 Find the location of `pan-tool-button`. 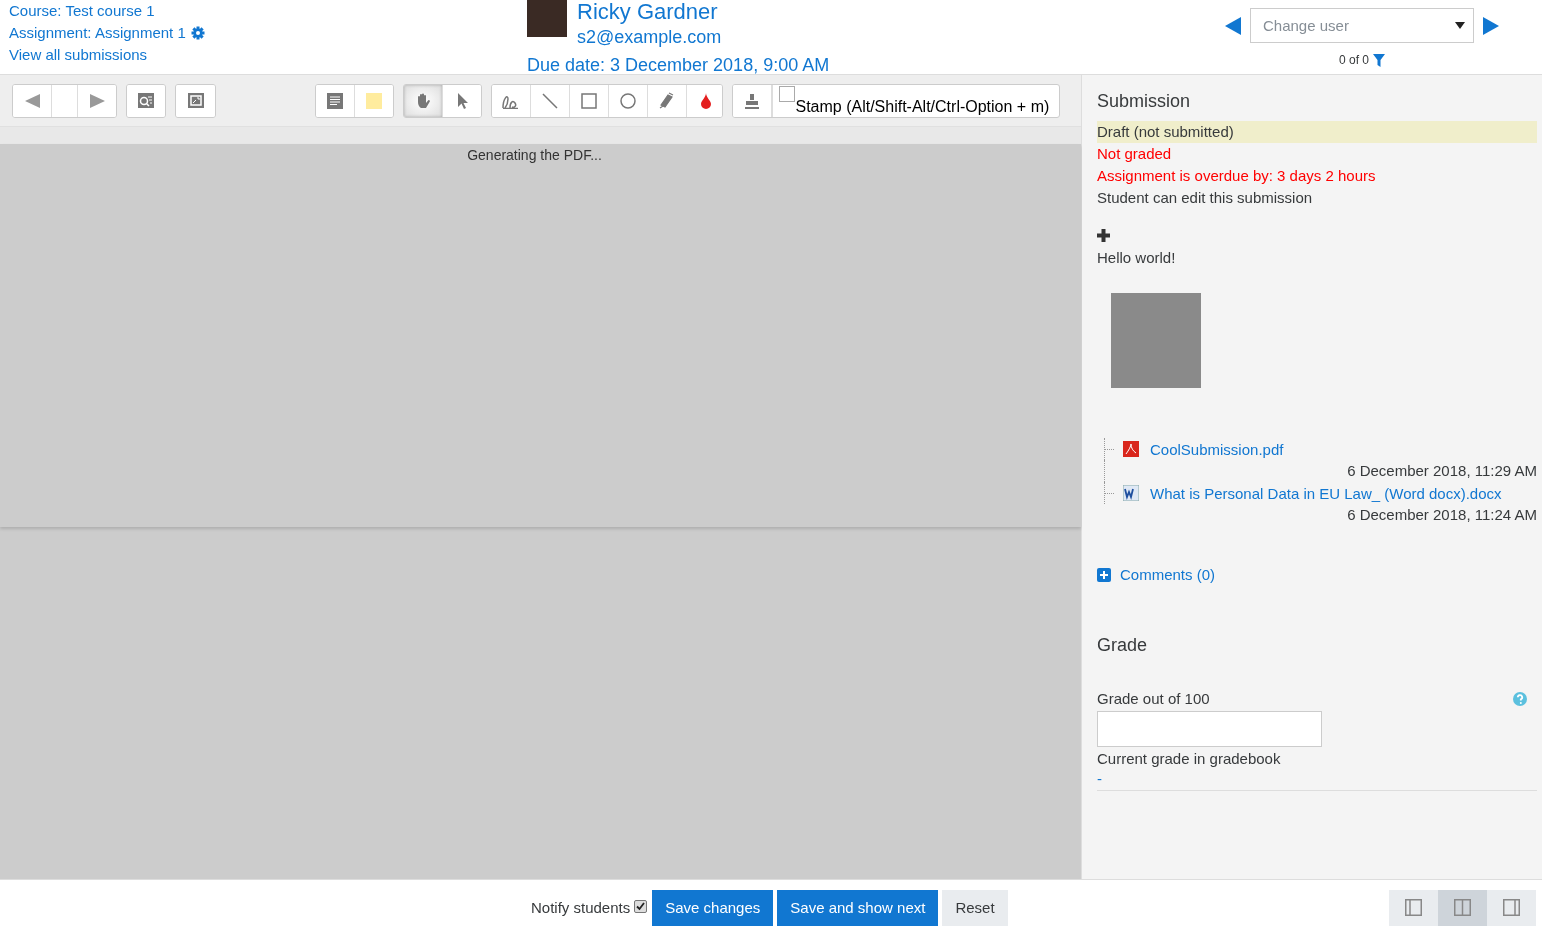

pan-tool-button is located at coordinates (423, 100).